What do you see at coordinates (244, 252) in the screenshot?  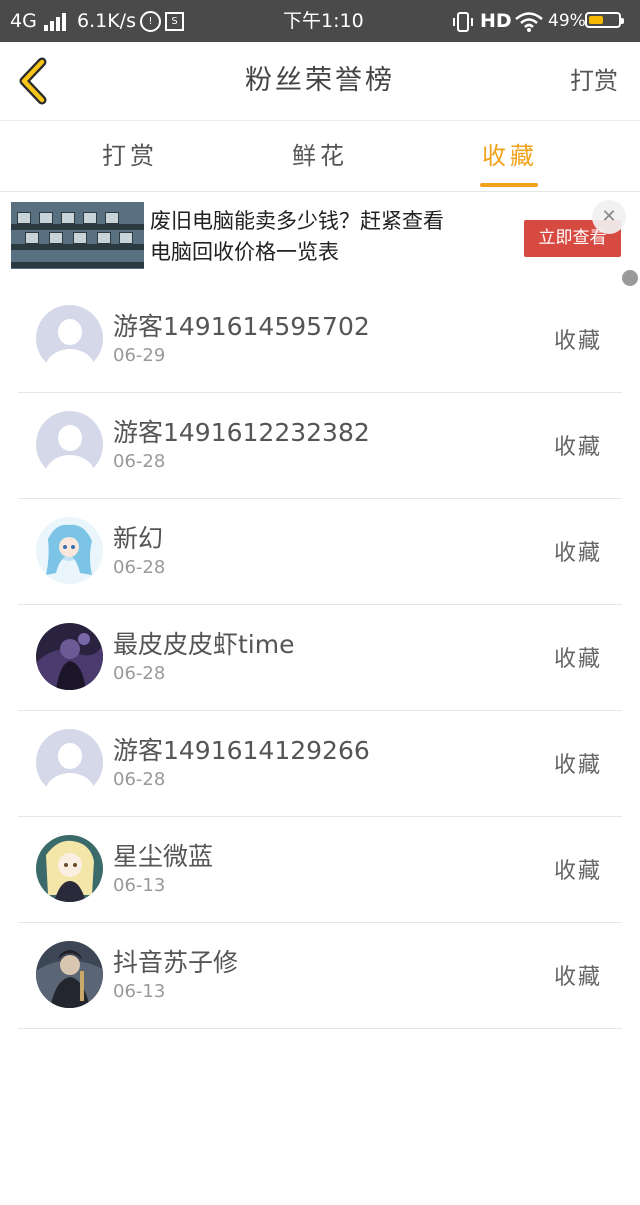 I see `ad-text-line2: 电脑回收价格一览表` at bounding box center [244, 252].